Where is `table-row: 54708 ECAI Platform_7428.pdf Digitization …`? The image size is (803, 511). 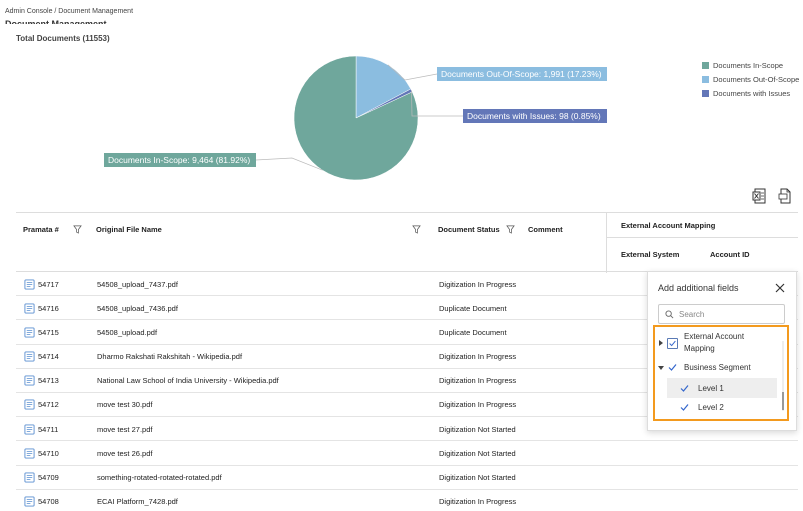
table-row: 54708 ECAI Platform_7428.pdf Digitization … is located at coordinates (407, 500).